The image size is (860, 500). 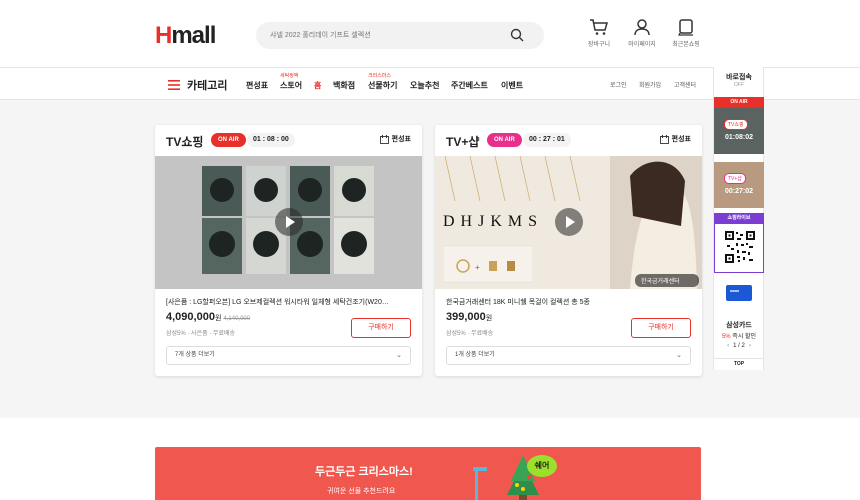 I want to click on rail-tile-tv: TV쇼핑 01:08:02, so click(x=739, y=131).